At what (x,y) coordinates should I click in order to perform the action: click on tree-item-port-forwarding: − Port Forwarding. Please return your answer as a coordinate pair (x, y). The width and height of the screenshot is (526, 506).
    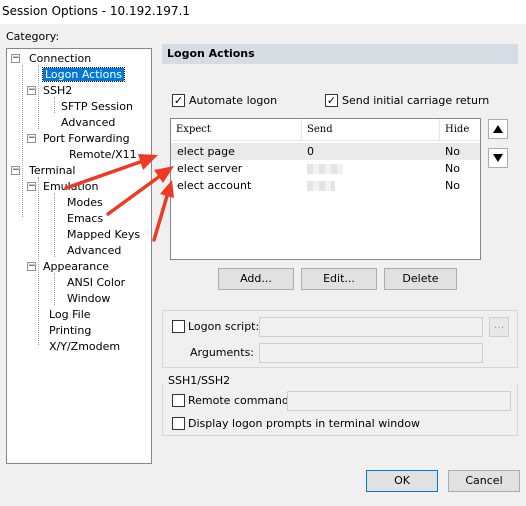
    Looking at the image, I should click on (79, 139).